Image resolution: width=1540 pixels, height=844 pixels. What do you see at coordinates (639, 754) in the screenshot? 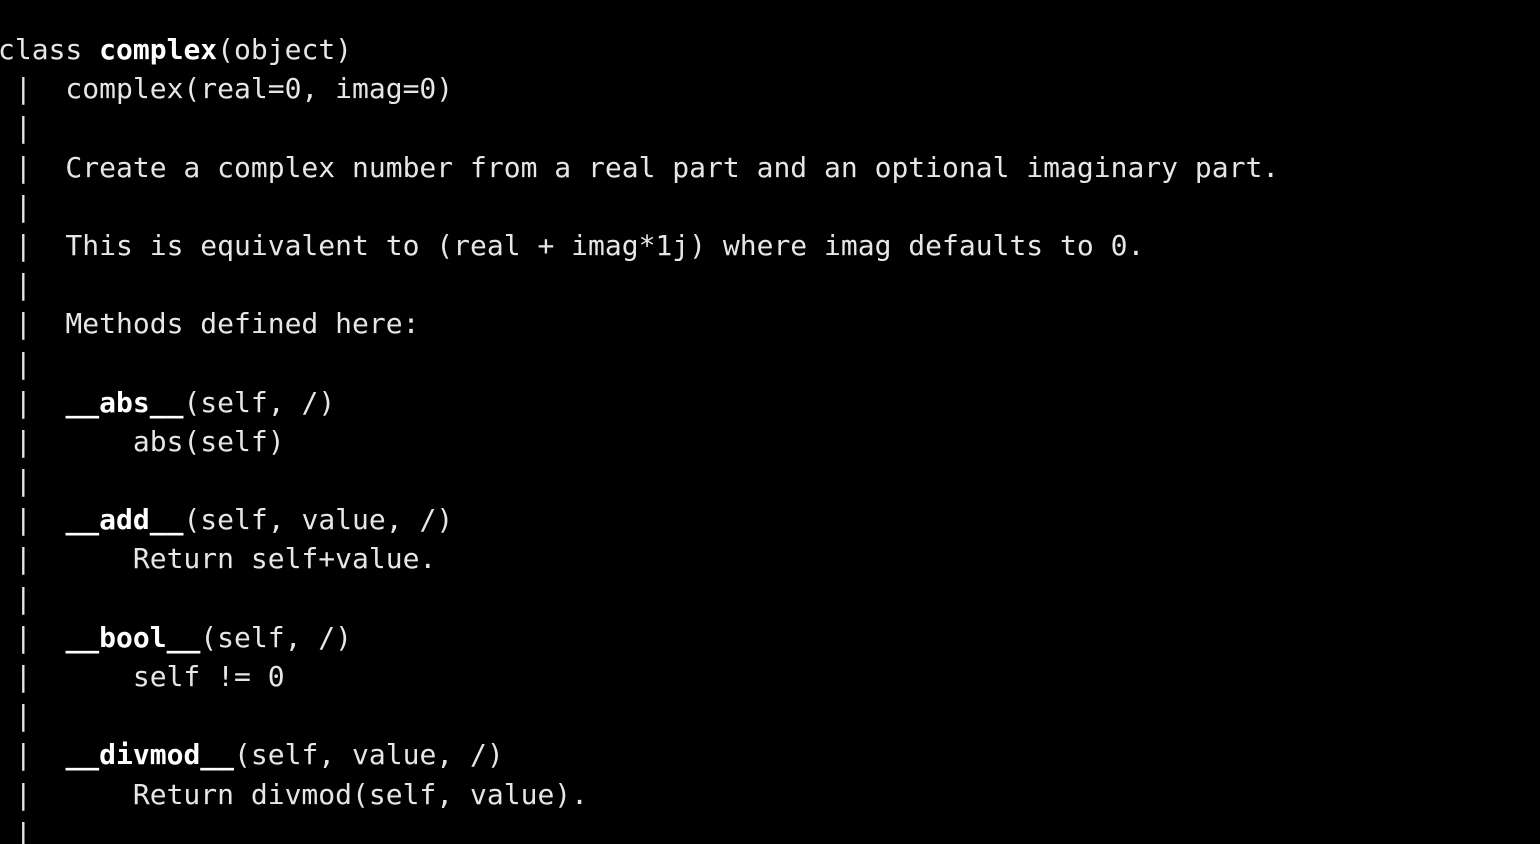
I see `method-signature-divmod: | __divmod__(self, value, /)` at bounding box center [639, 754].